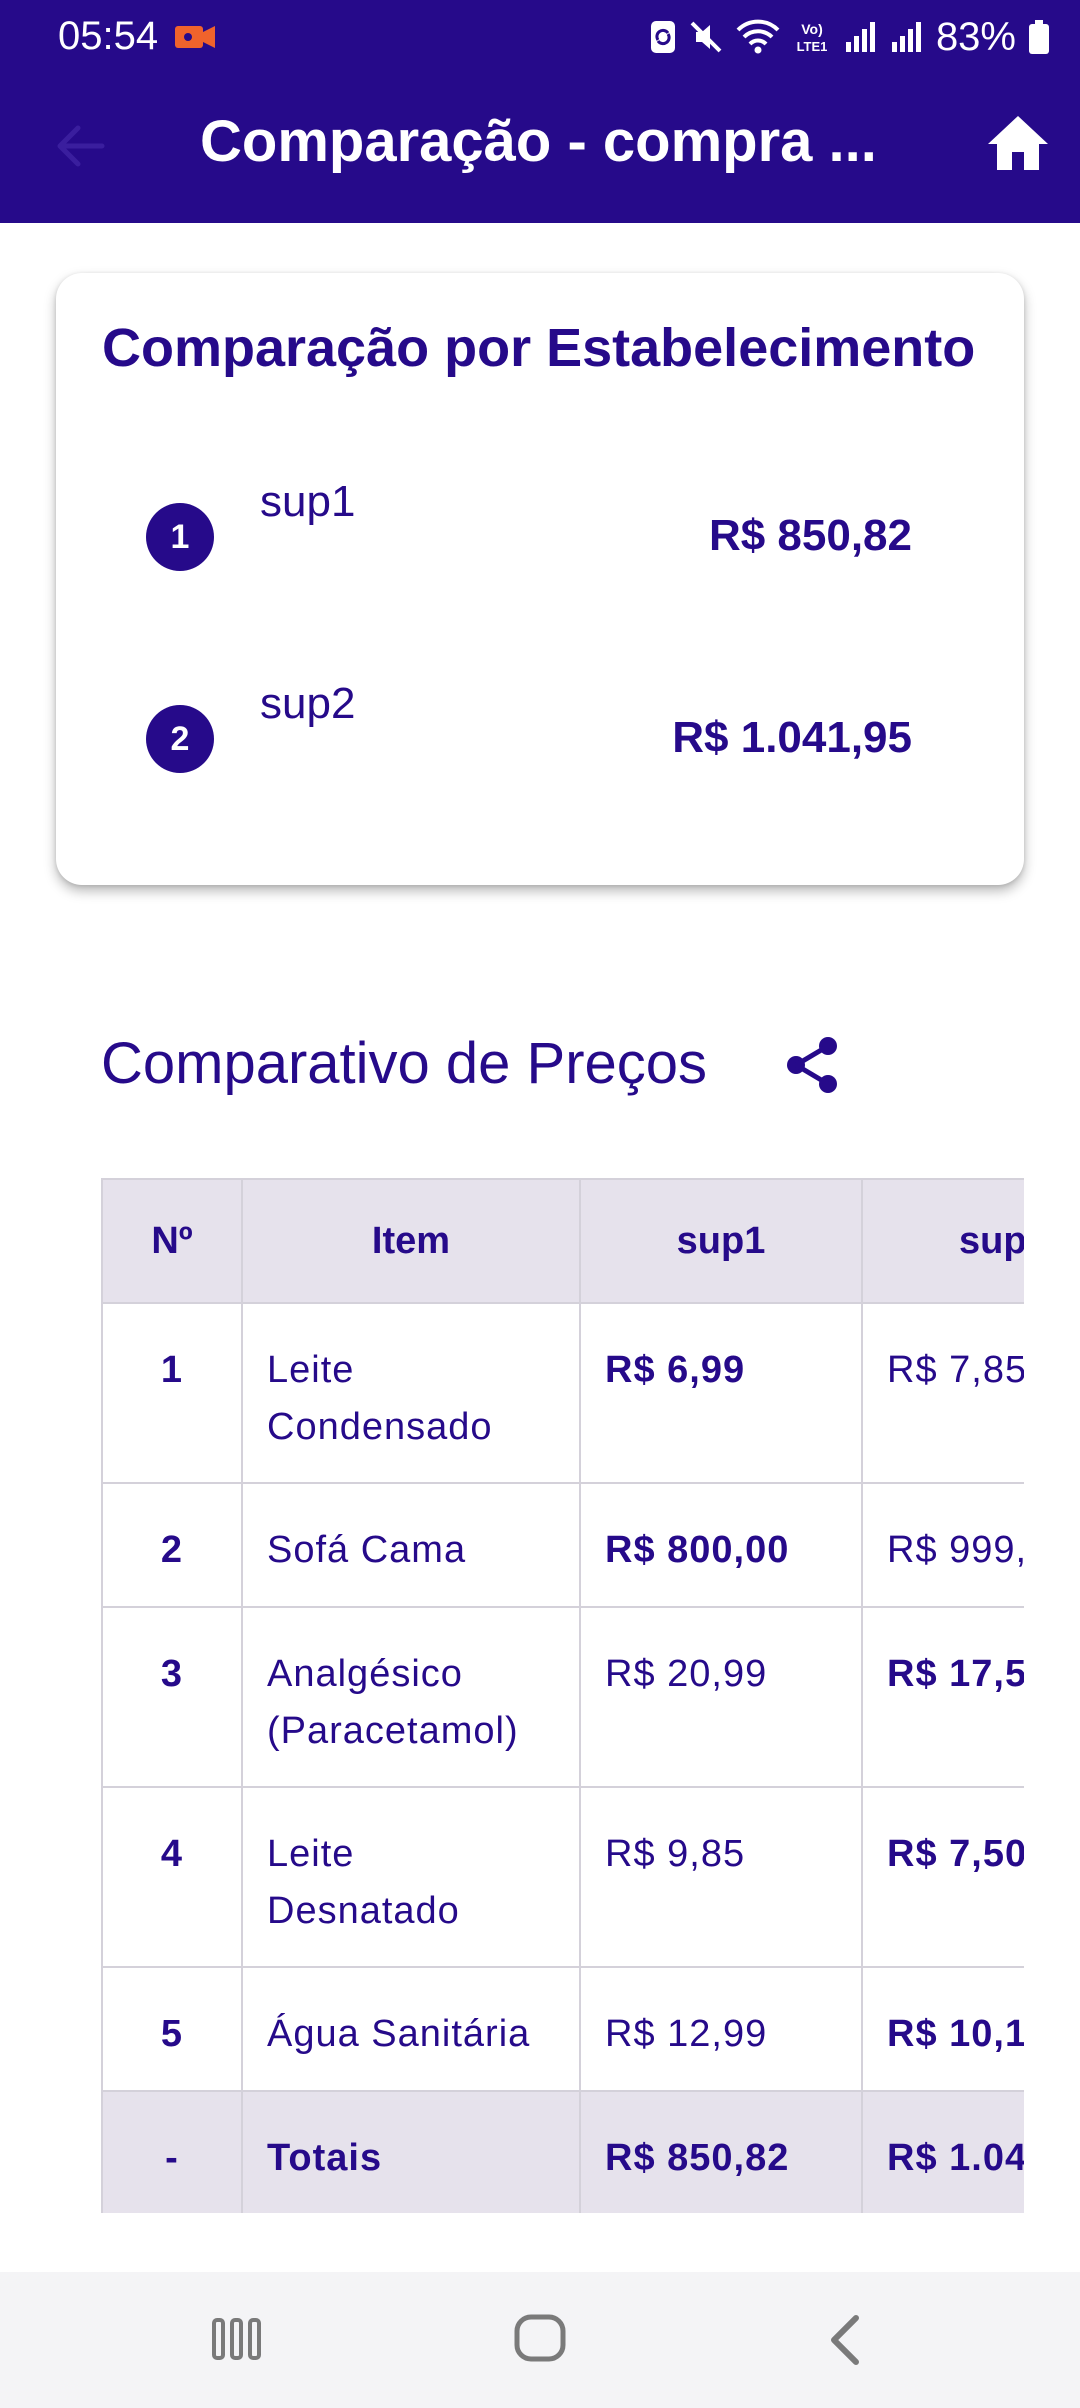  What do you see at coordinates (237, 2339) in the screenshot?
I see `recent-apps-icon` at bounding box center [237, 2339].